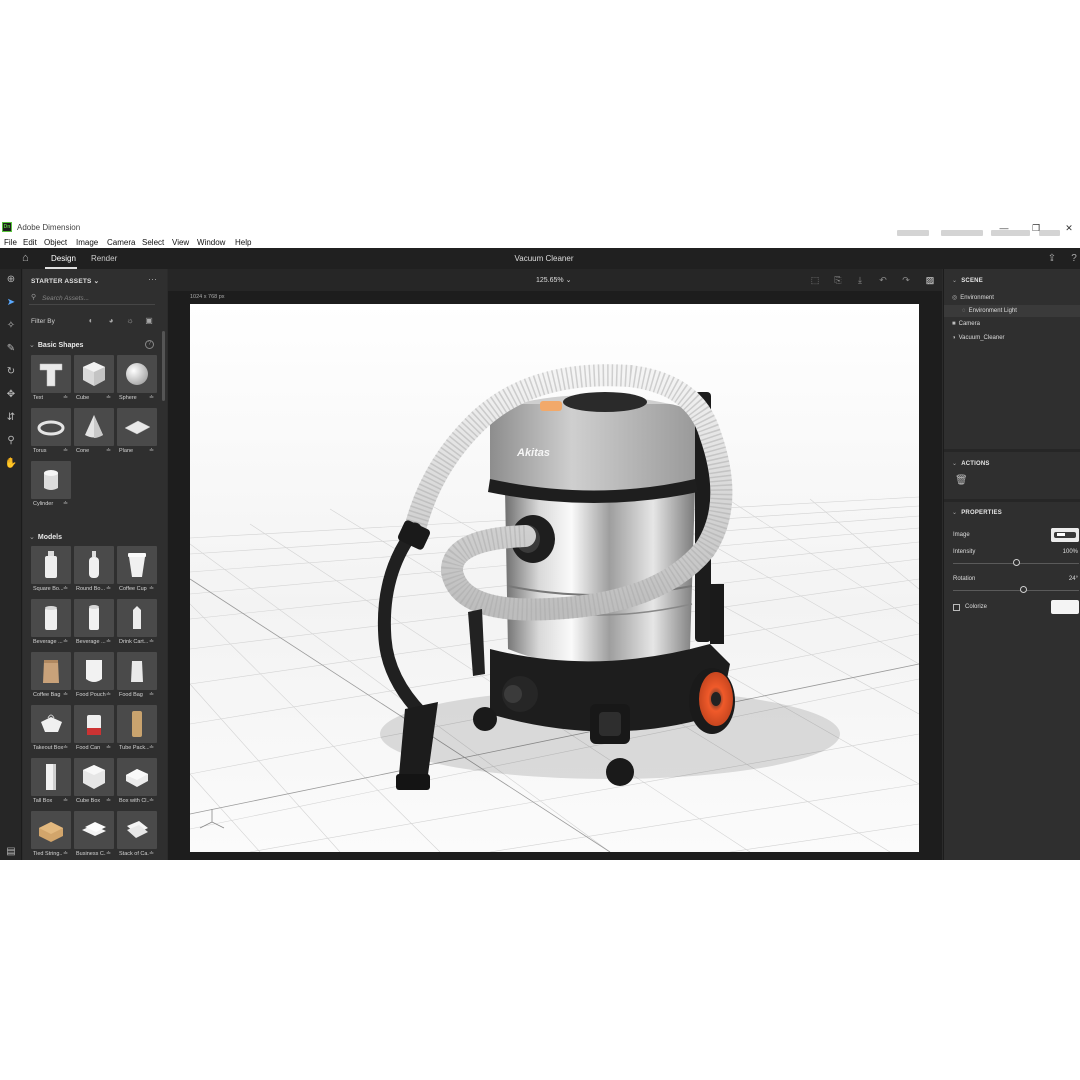  I want to click on camera-bookmark-icon: ⎘, so click(838, 280).